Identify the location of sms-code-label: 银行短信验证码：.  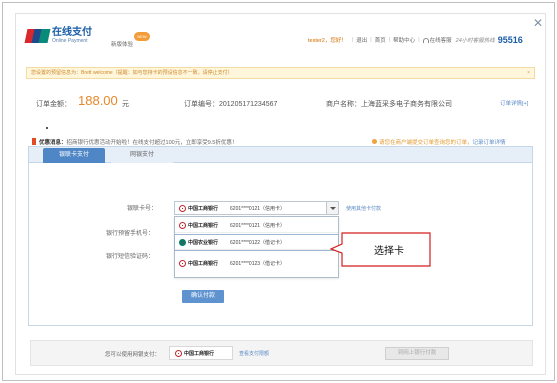
(130, 257).